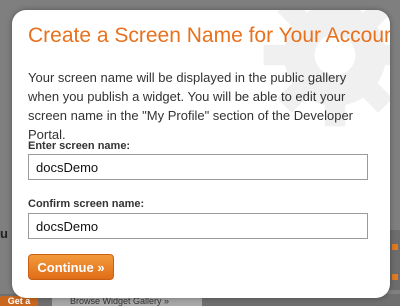  Describe the element at coordinates (79, 146) in the screenshot. I see `screen-name-label: Enter screen name:` at that location.